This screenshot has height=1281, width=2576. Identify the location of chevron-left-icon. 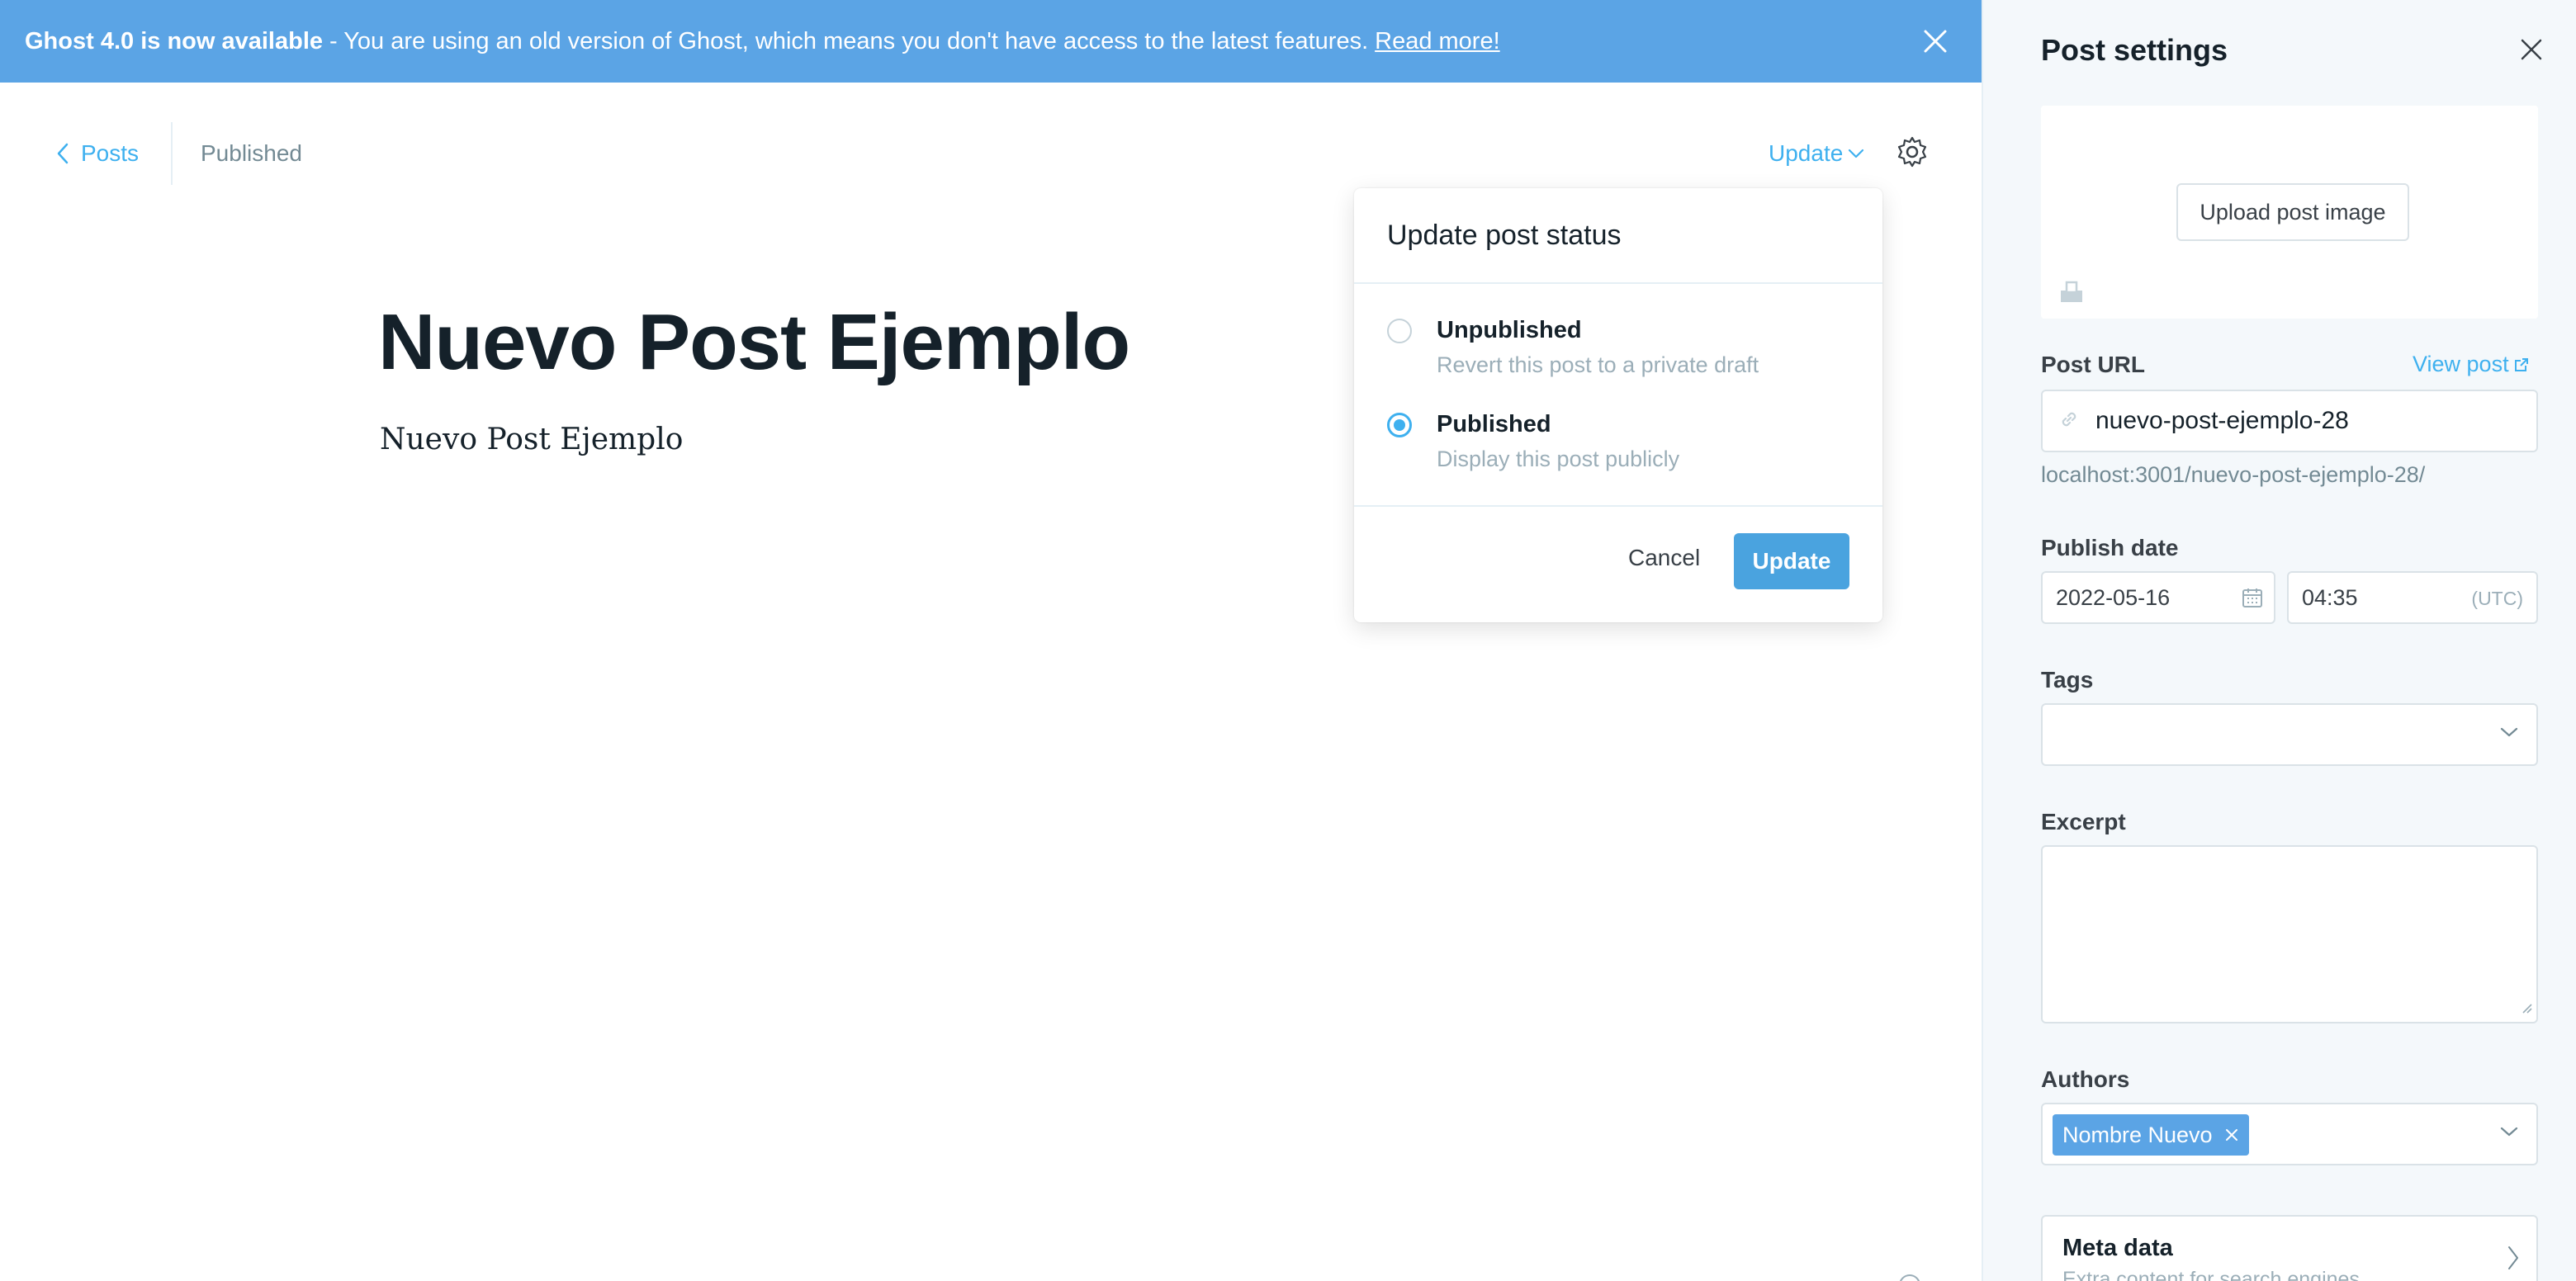
(63, 153).